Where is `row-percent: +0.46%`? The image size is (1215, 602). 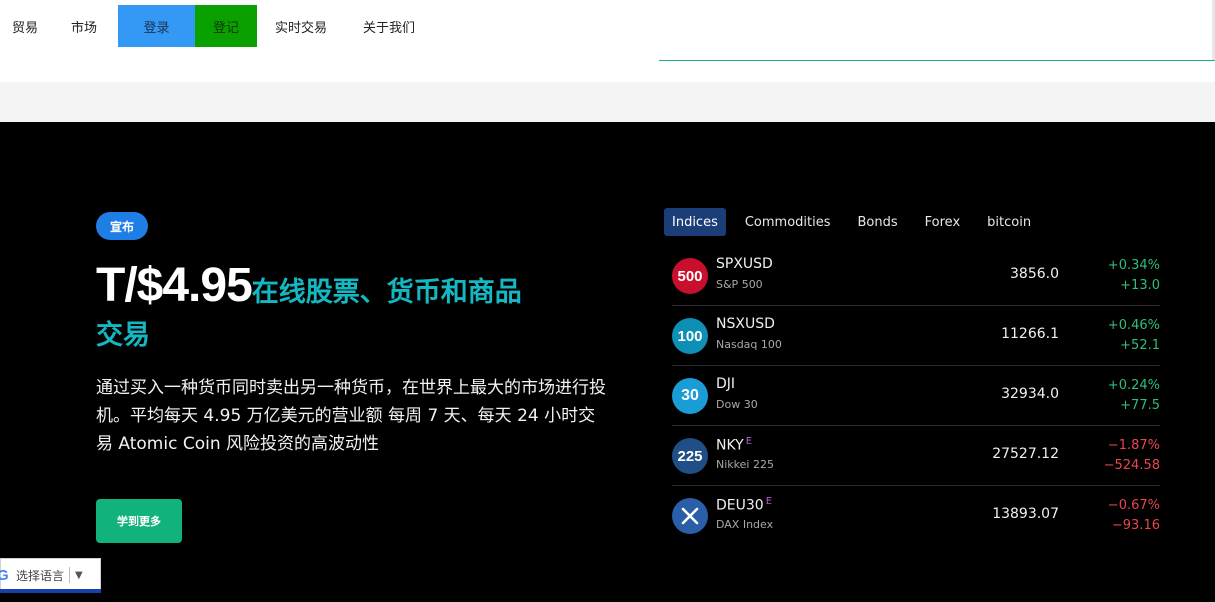
row-percent: +0.46% is located at coordinates (1133, 325).